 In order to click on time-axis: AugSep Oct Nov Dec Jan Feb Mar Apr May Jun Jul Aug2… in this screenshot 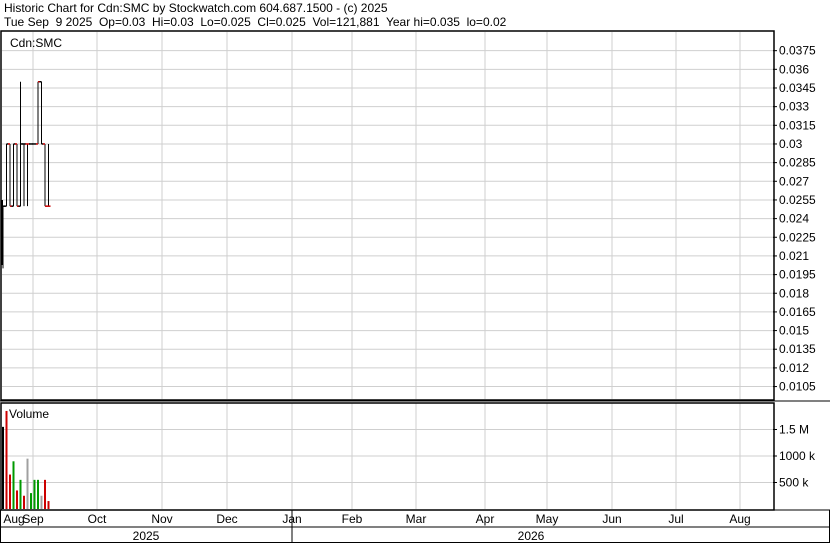, I will do `click(415, 526)`.